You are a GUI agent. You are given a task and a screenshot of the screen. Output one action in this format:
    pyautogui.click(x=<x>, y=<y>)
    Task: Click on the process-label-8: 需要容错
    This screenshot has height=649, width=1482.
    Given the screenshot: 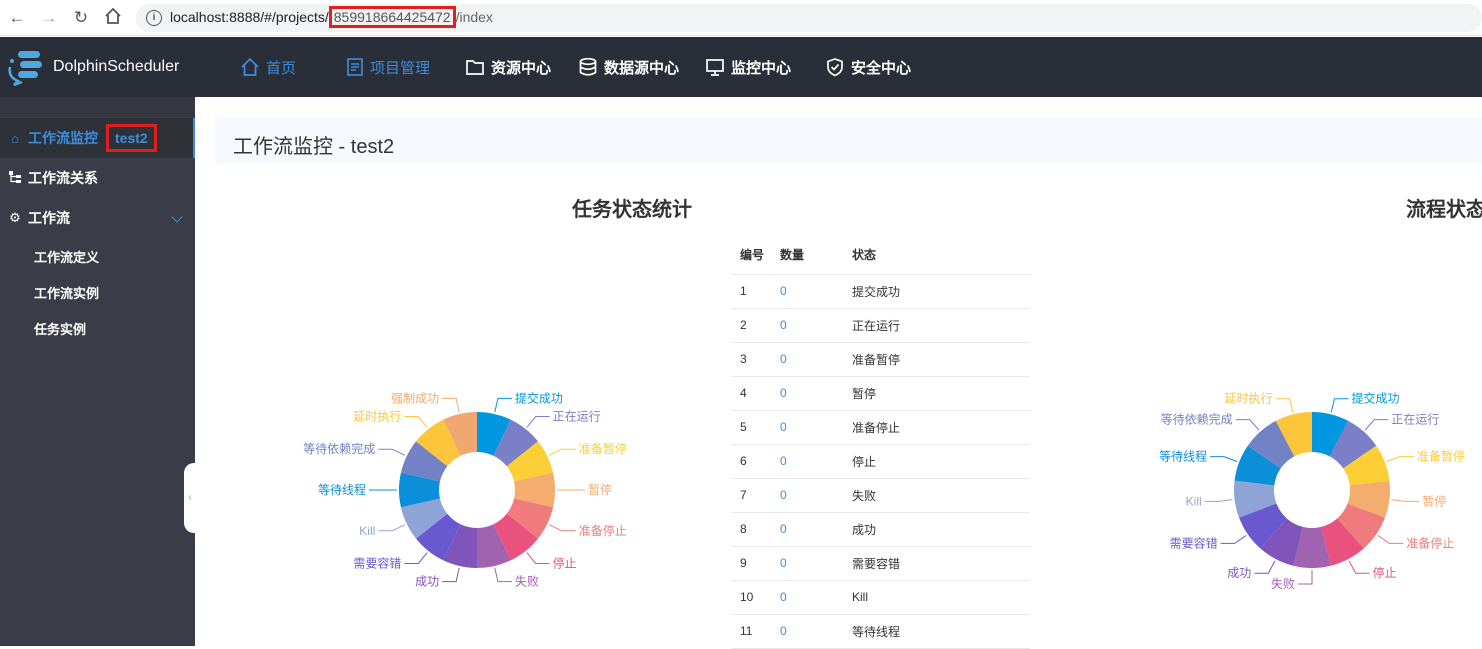 What is the action you would take?
    pyautogui.click(x=1194, y=542)
    